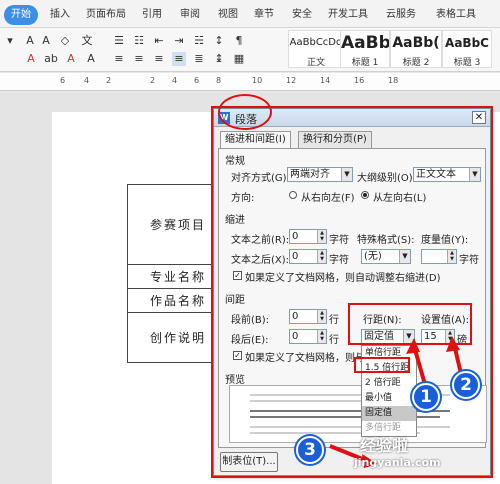 The height and width of the screenshot is (484, 500). Describe the element at coordinates (310, 450) in the screenshot. I see `step-badge: 3` at that location.